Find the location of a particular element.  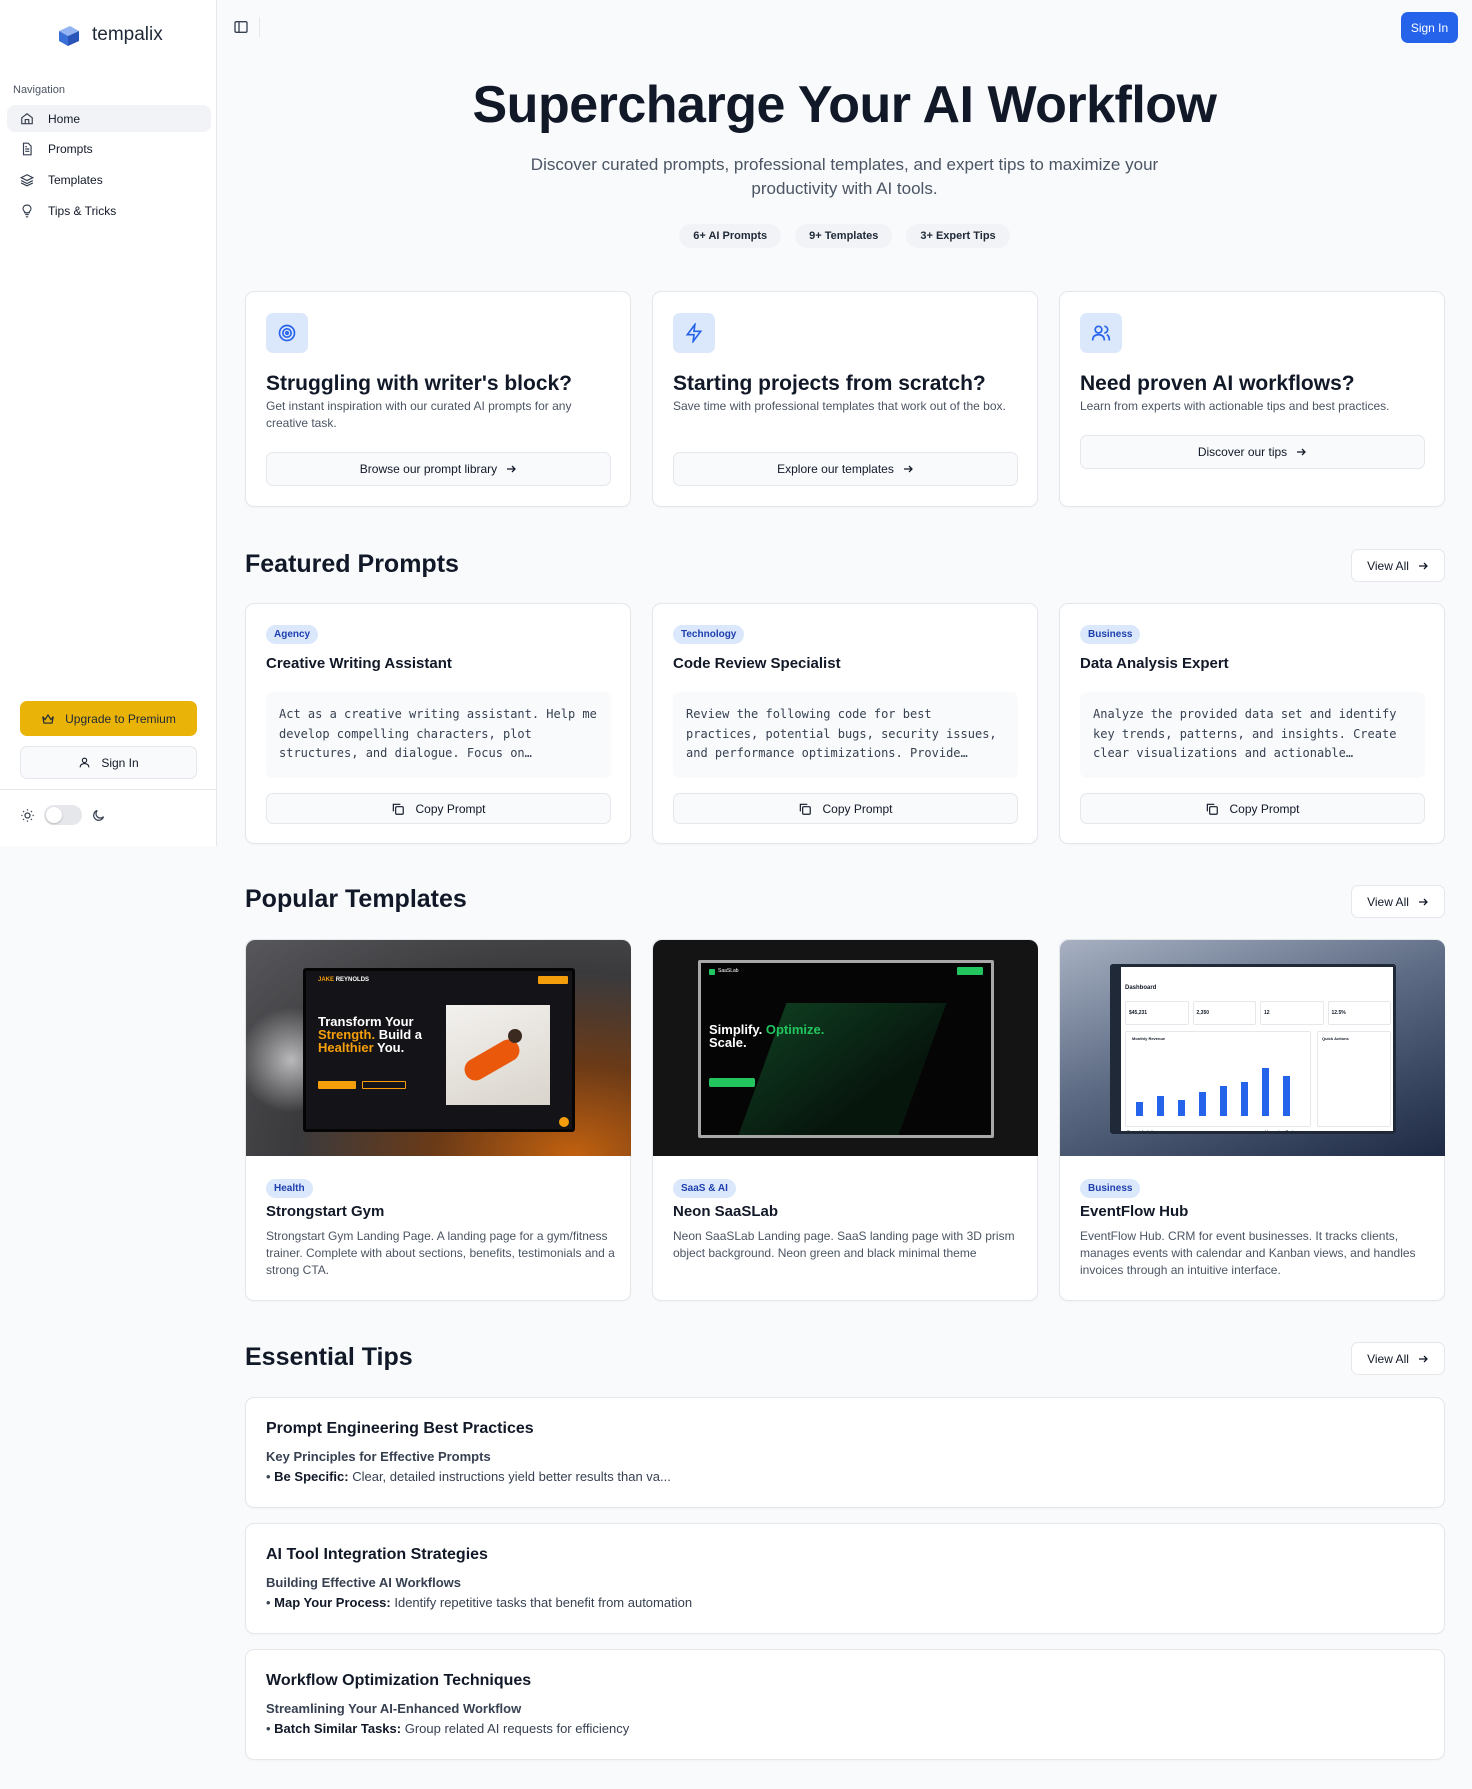

tip-subtitle: Key Principles for Effective Prompts is located at coordinates (378, 1456).